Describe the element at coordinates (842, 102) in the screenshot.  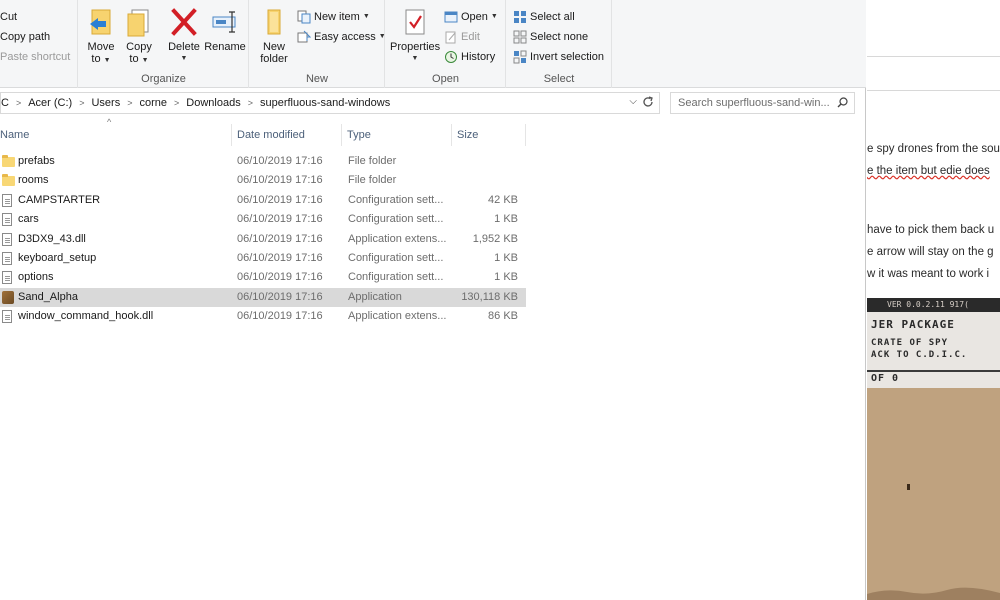
I see `search-icon` at that location.